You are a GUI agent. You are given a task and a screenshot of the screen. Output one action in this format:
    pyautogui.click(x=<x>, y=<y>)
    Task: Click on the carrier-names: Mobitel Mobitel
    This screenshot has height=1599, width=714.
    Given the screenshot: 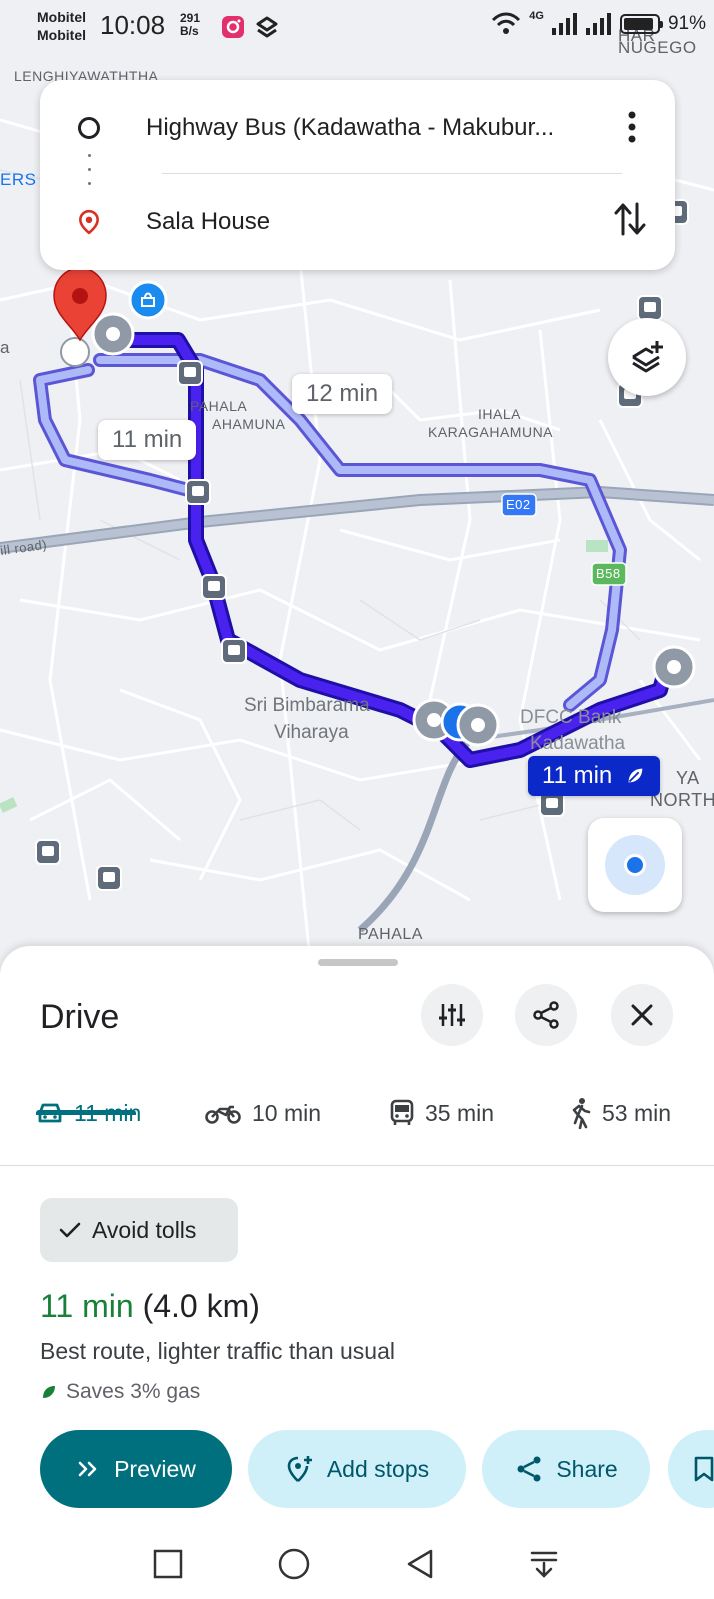 What is the action you would take?
    pyautogui.click(x=61, y=26)
    